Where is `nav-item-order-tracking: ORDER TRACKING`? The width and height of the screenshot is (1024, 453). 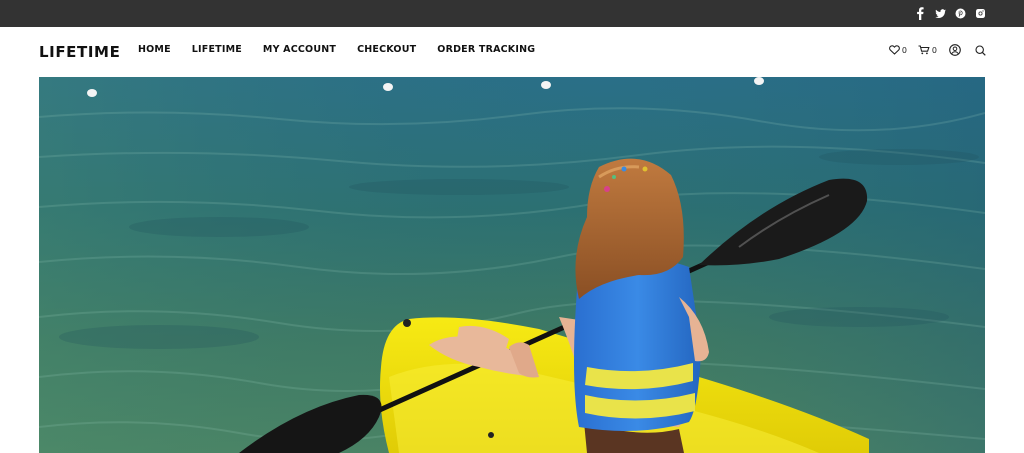
nav-item-order-tracking: ORDER TRACKING is located at coordinates (486, 49).